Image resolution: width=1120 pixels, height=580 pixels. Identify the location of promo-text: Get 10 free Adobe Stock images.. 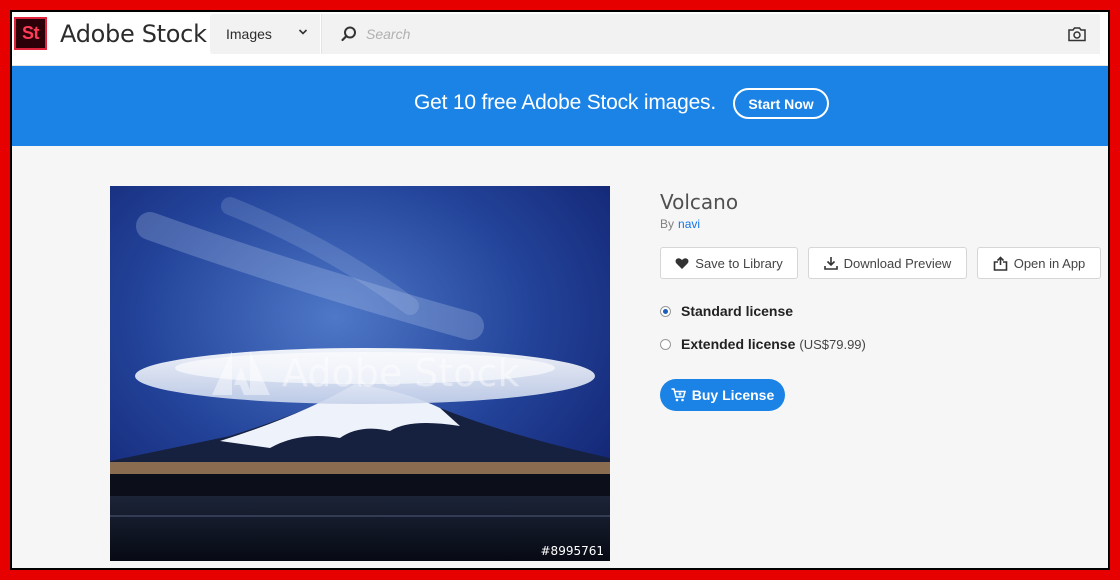
(565, 102).